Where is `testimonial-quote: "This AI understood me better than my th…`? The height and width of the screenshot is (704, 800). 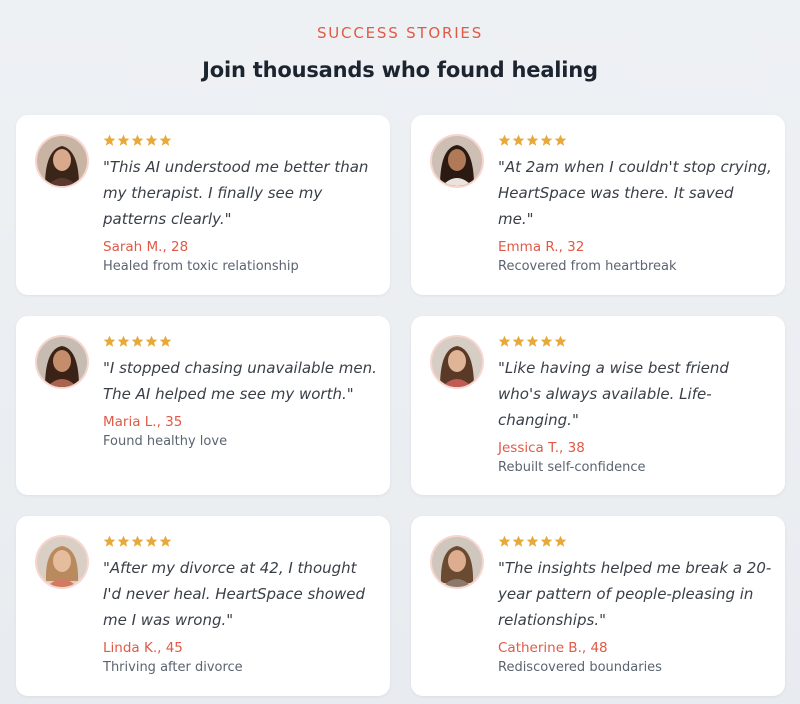 testimonial-quote: "This AI understood me better than my th… is located at coordinates (236, 193).